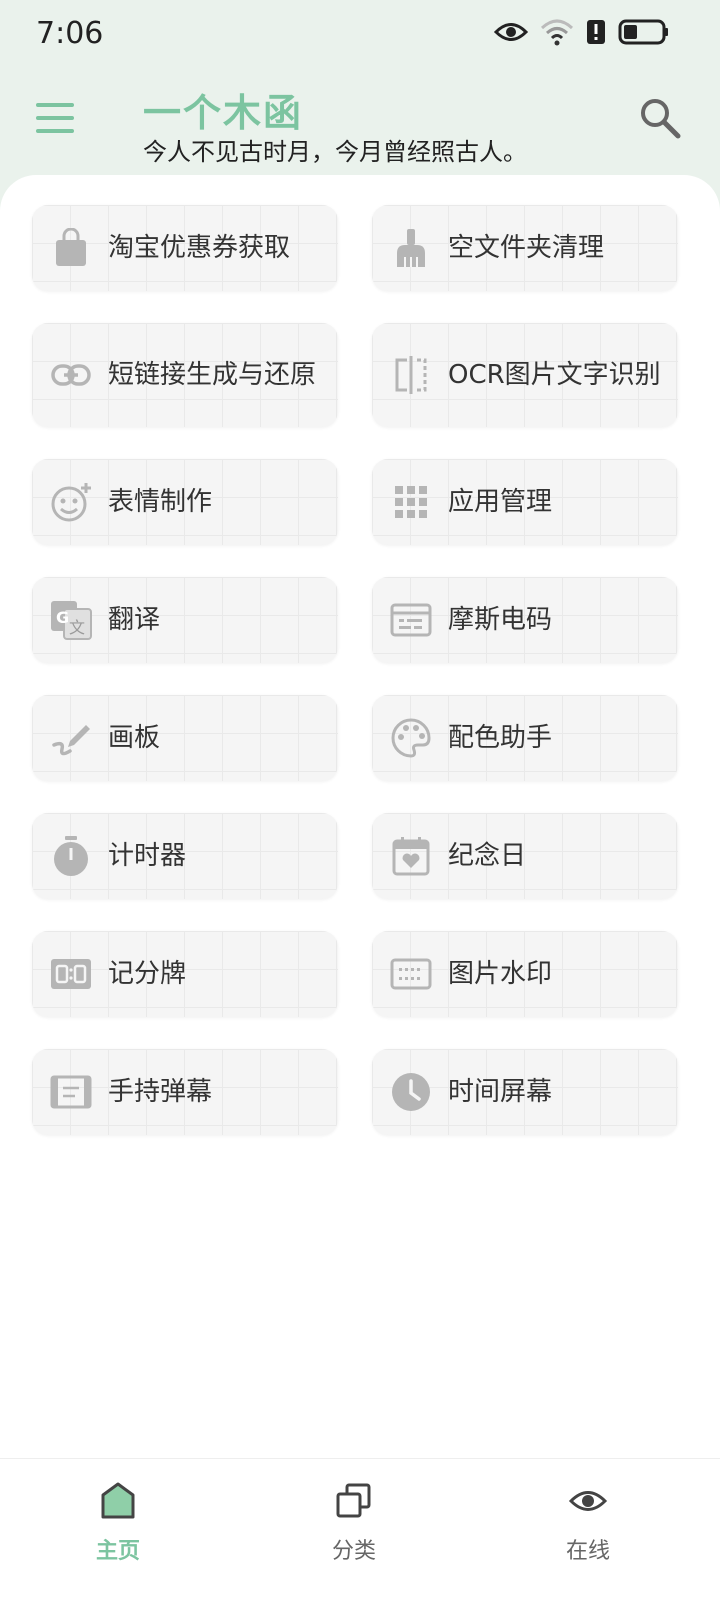 The width and height of the screenshot is (720, 1601). I want to click on tool-label: OCR图片文字识别, so click(554, 375).